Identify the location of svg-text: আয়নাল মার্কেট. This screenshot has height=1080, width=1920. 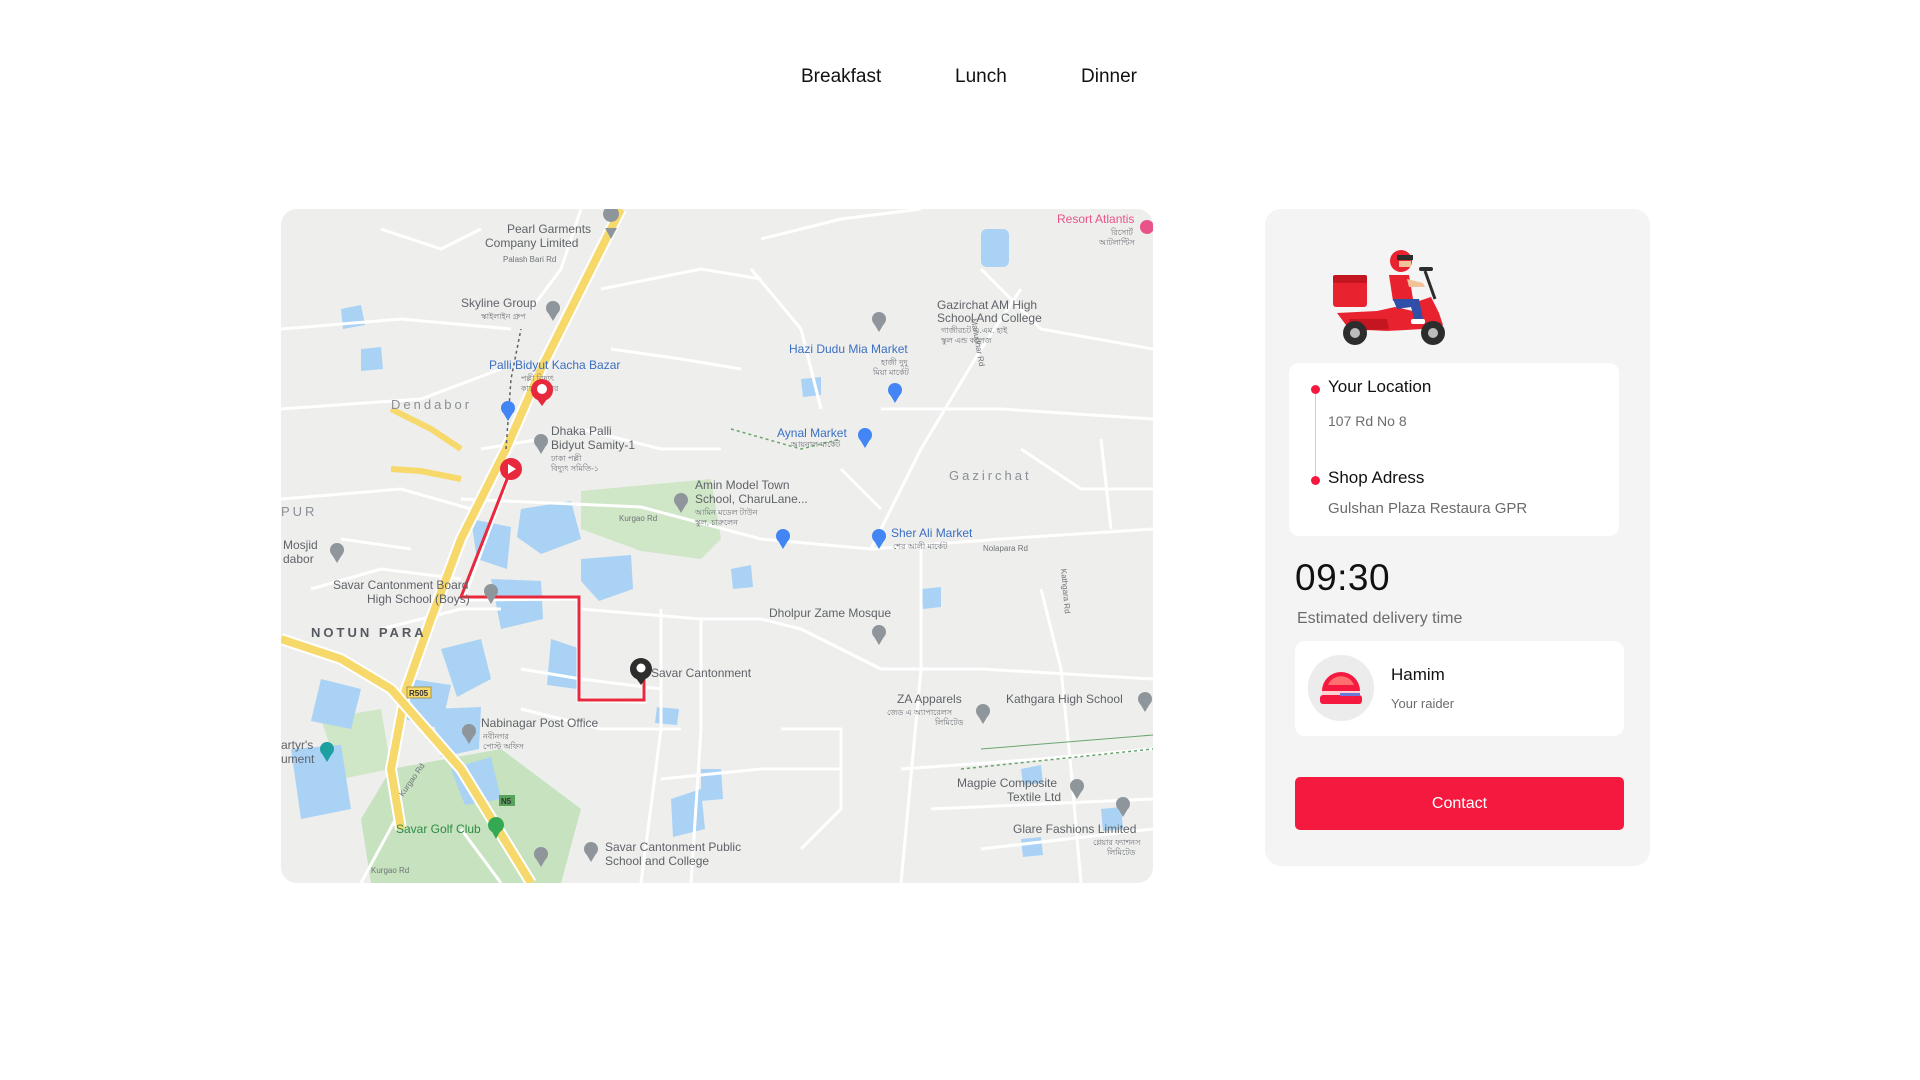
(815, 444).